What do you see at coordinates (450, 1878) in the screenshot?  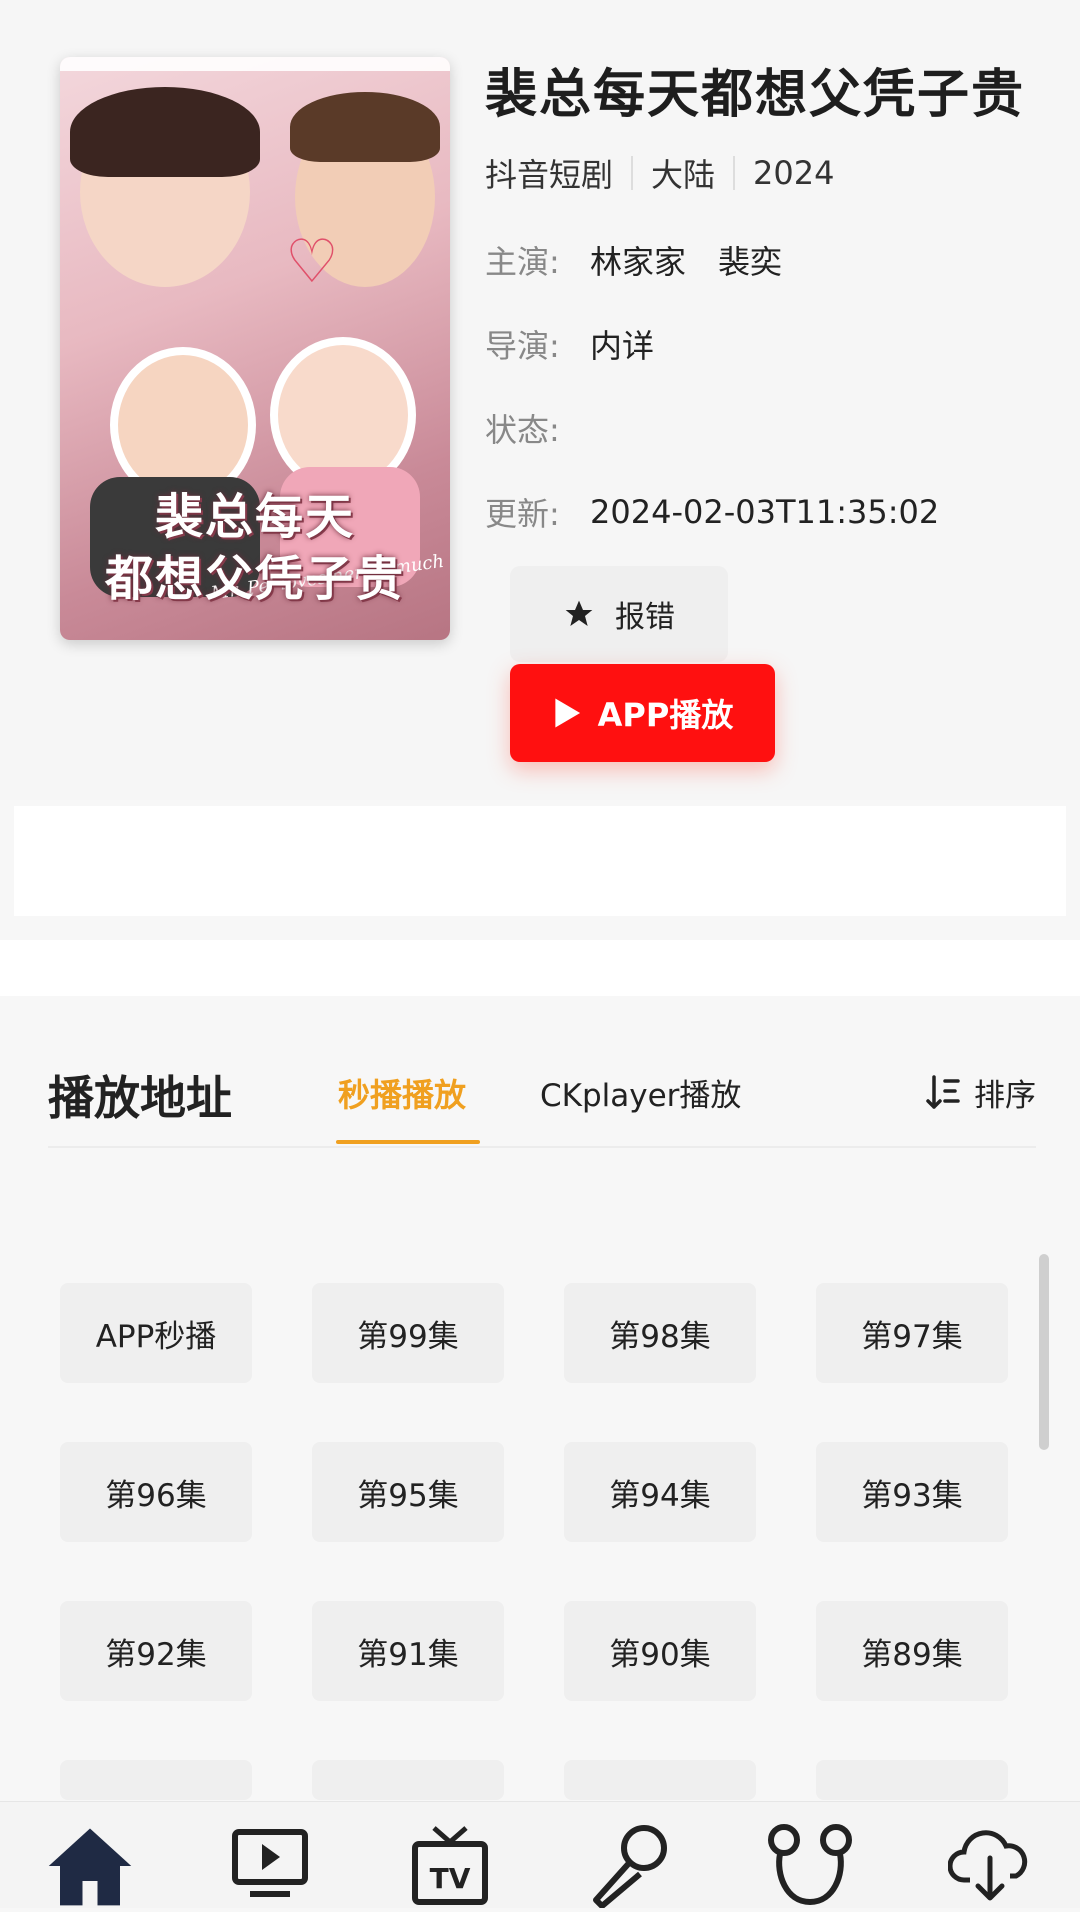 I see `svg-text: TV` at bounding box center [450, 1878].